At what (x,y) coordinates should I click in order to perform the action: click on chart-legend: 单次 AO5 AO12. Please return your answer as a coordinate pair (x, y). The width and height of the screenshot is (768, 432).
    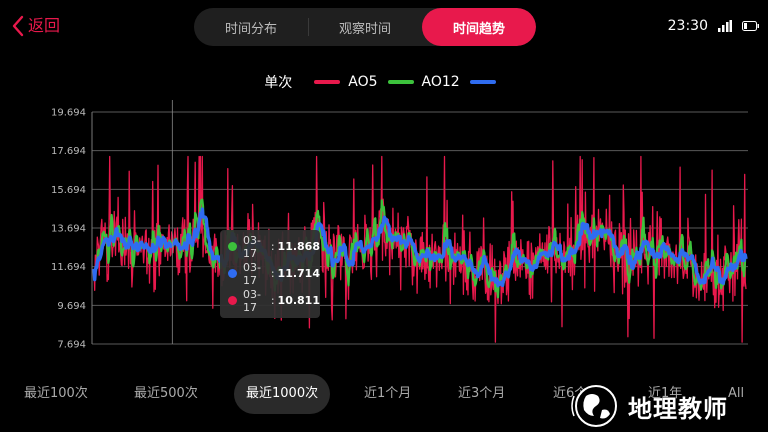
    Looking at the image, I should click on (384, 82).